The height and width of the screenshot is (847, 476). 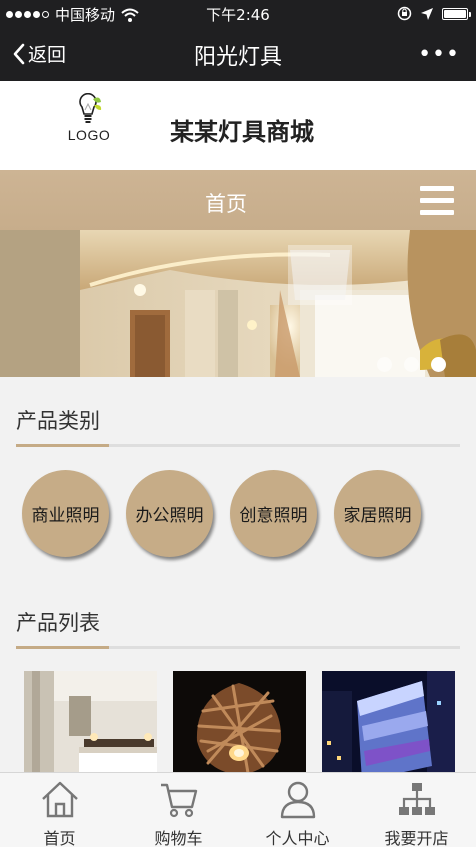 I want to click on bedroom-lighting-image, so click(x=90, y=726).